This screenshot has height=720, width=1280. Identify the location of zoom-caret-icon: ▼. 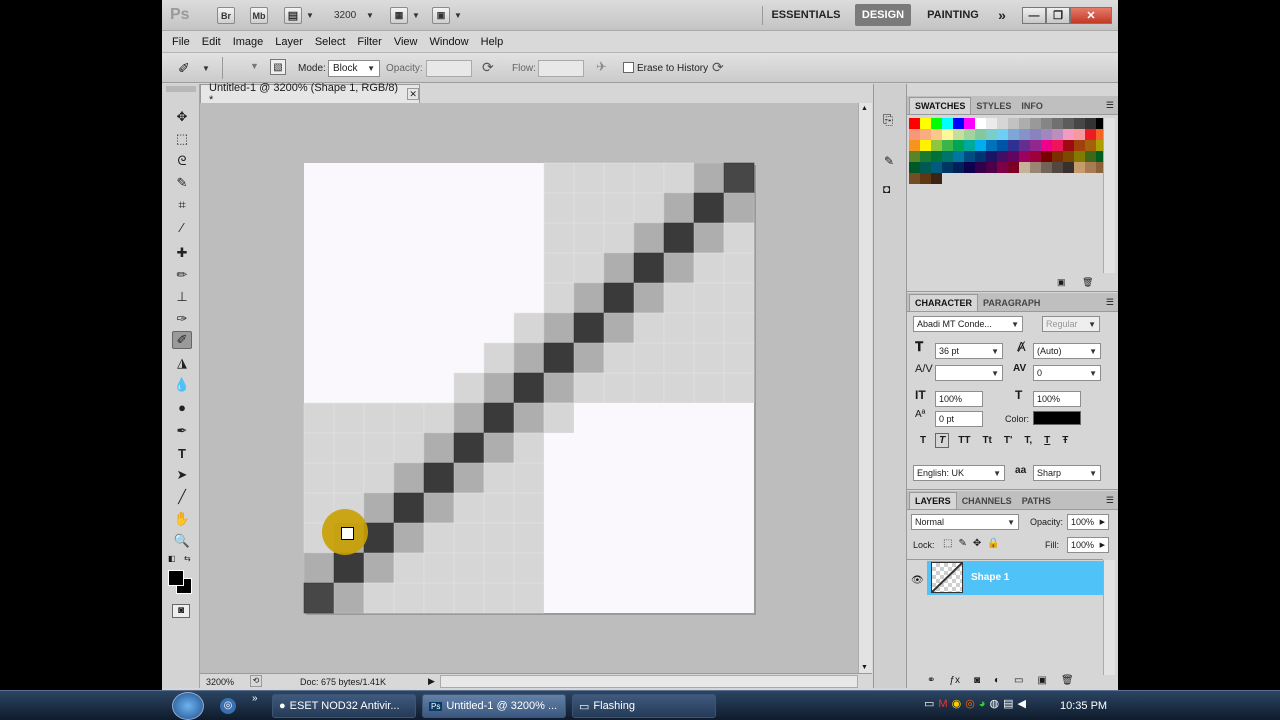
(370, 15).